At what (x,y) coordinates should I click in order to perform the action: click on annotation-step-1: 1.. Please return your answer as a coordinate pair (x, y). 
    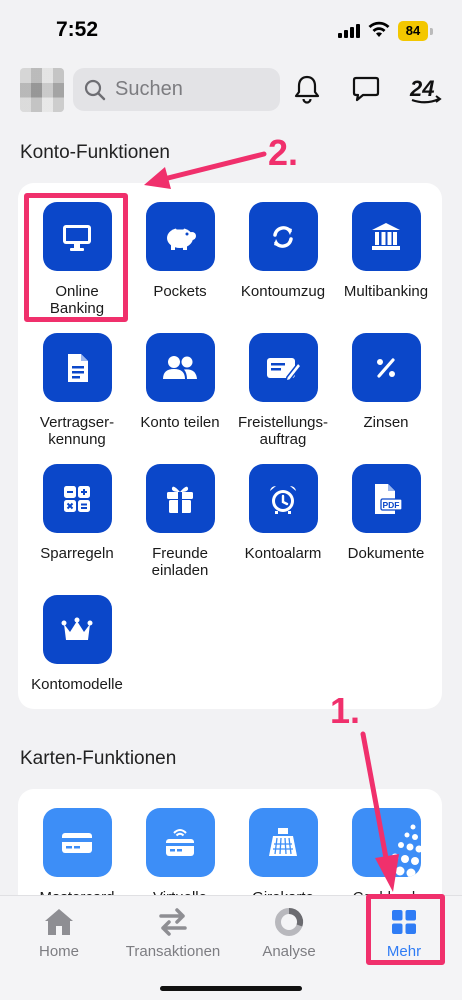
    Looking at the image, I should click on (345, 710).